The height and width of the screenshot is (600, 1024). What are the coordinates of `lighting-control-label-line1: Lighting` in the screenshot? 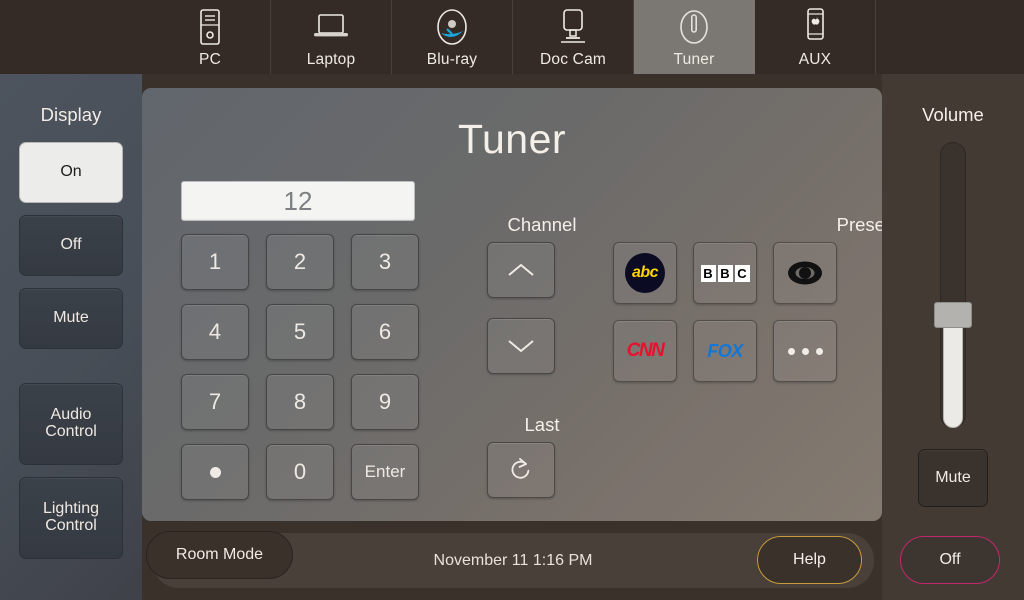 It's located at (71, 509).